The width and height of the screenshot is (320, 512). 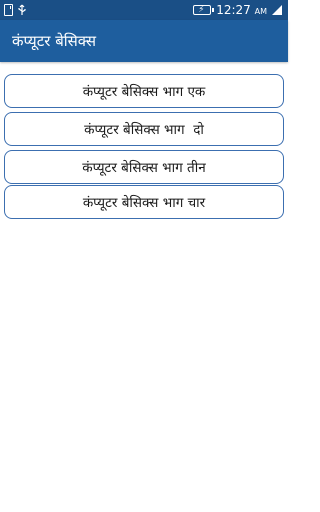 I want to click on clock-time: 12:27, so click(x=233, y=10).